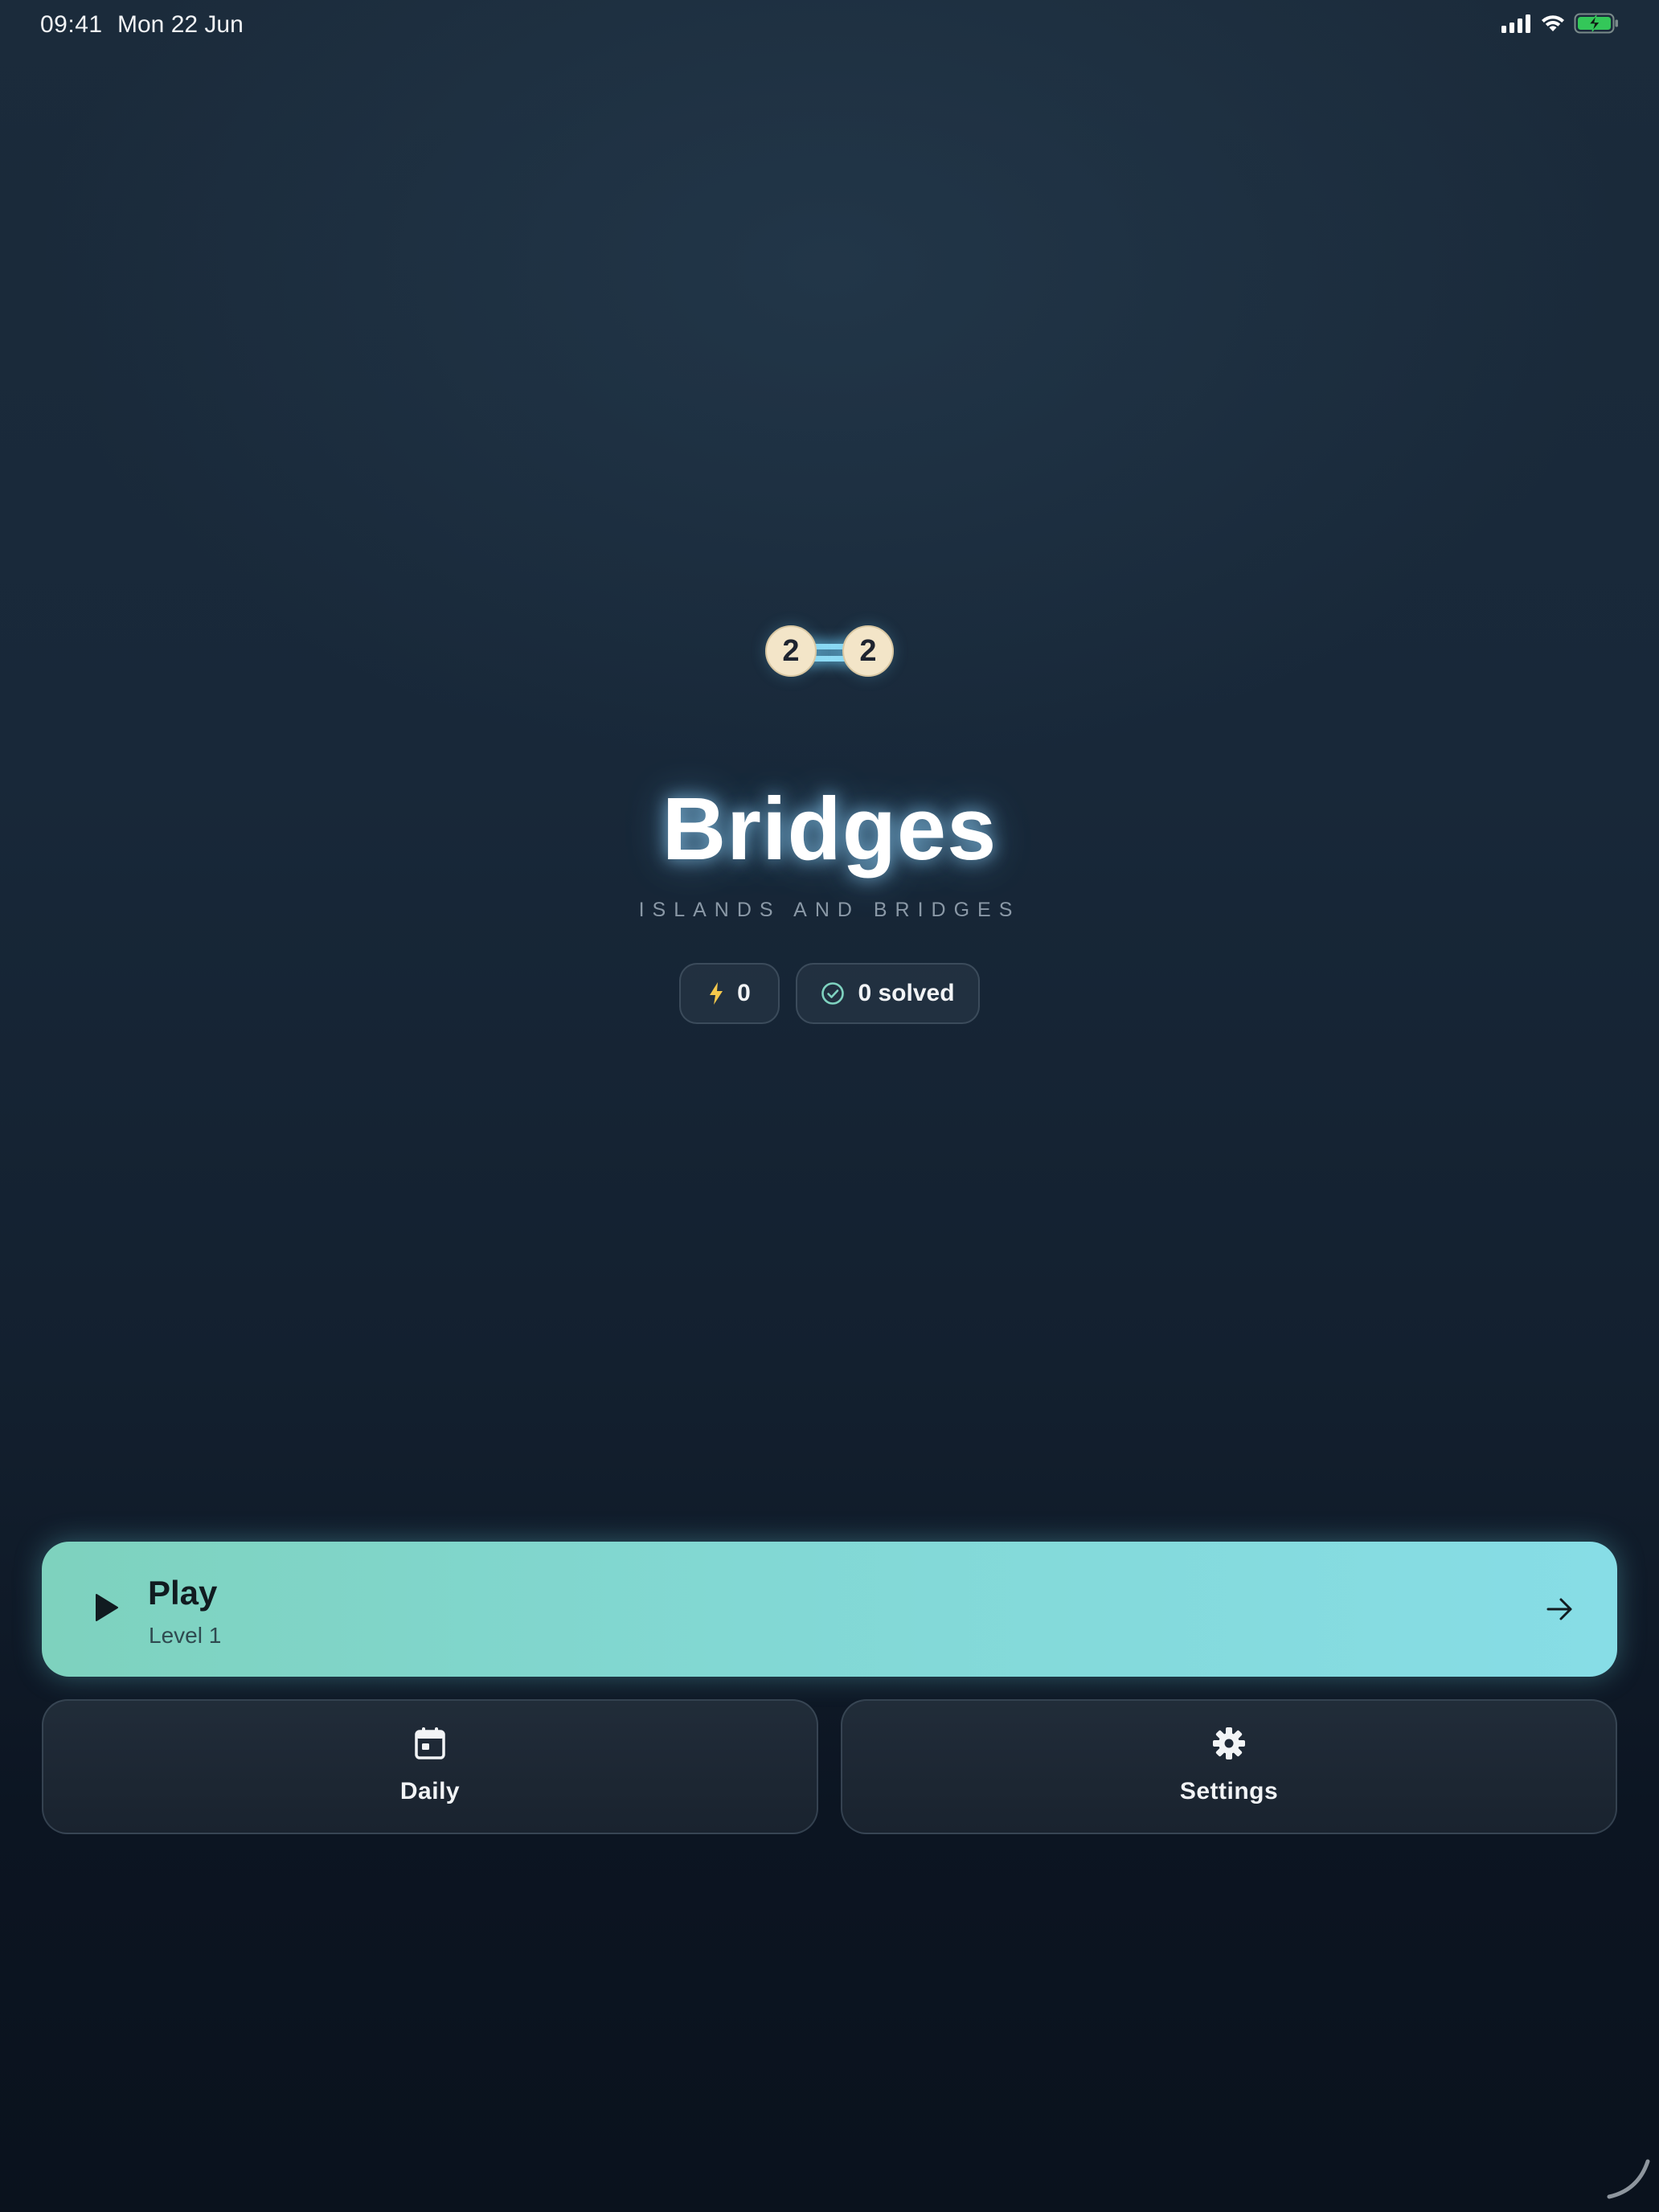 The width and height of the screenshot is (1659, 2212). Describe the element at coordinates (185, 1635) in the screenshot. I see `play-level: Level 1` at that location.